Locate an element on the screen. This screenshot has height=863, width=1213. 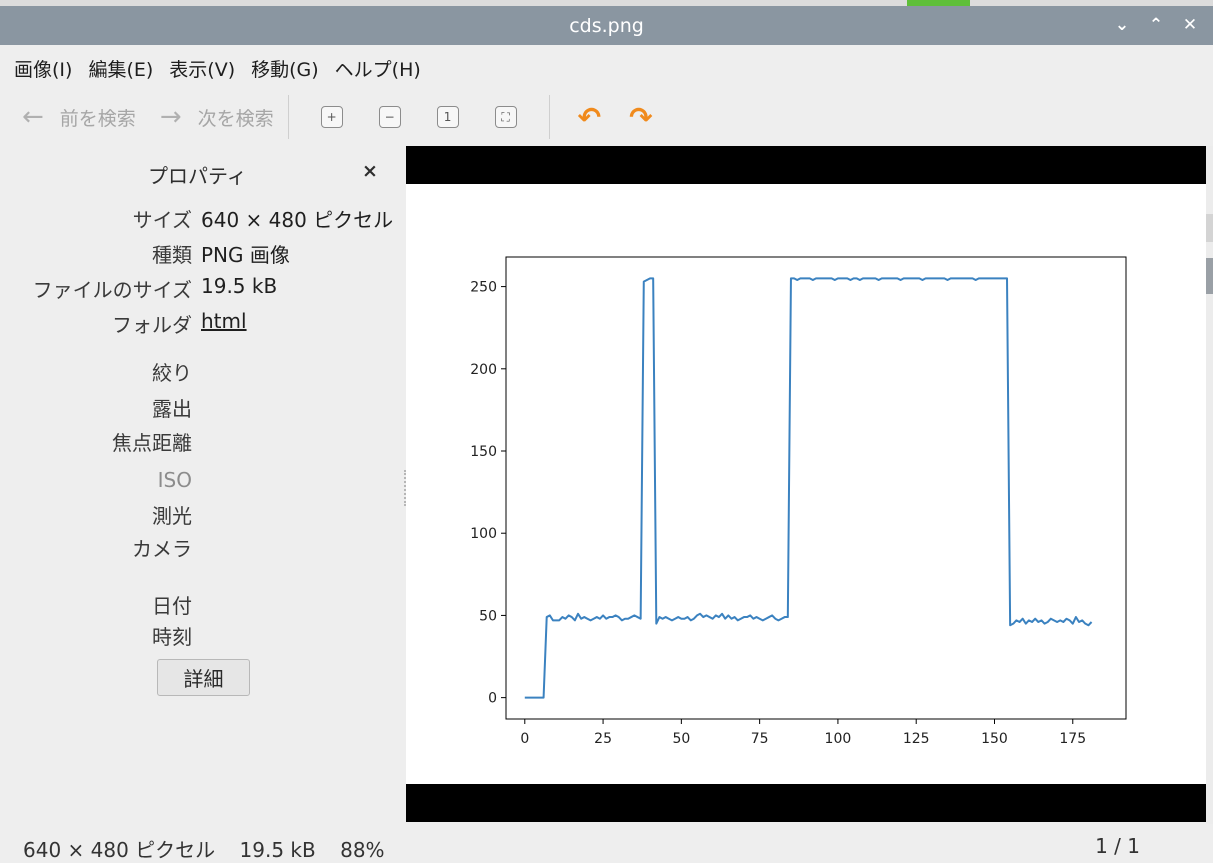
folder-link: html is located at coordinates (224, 321).